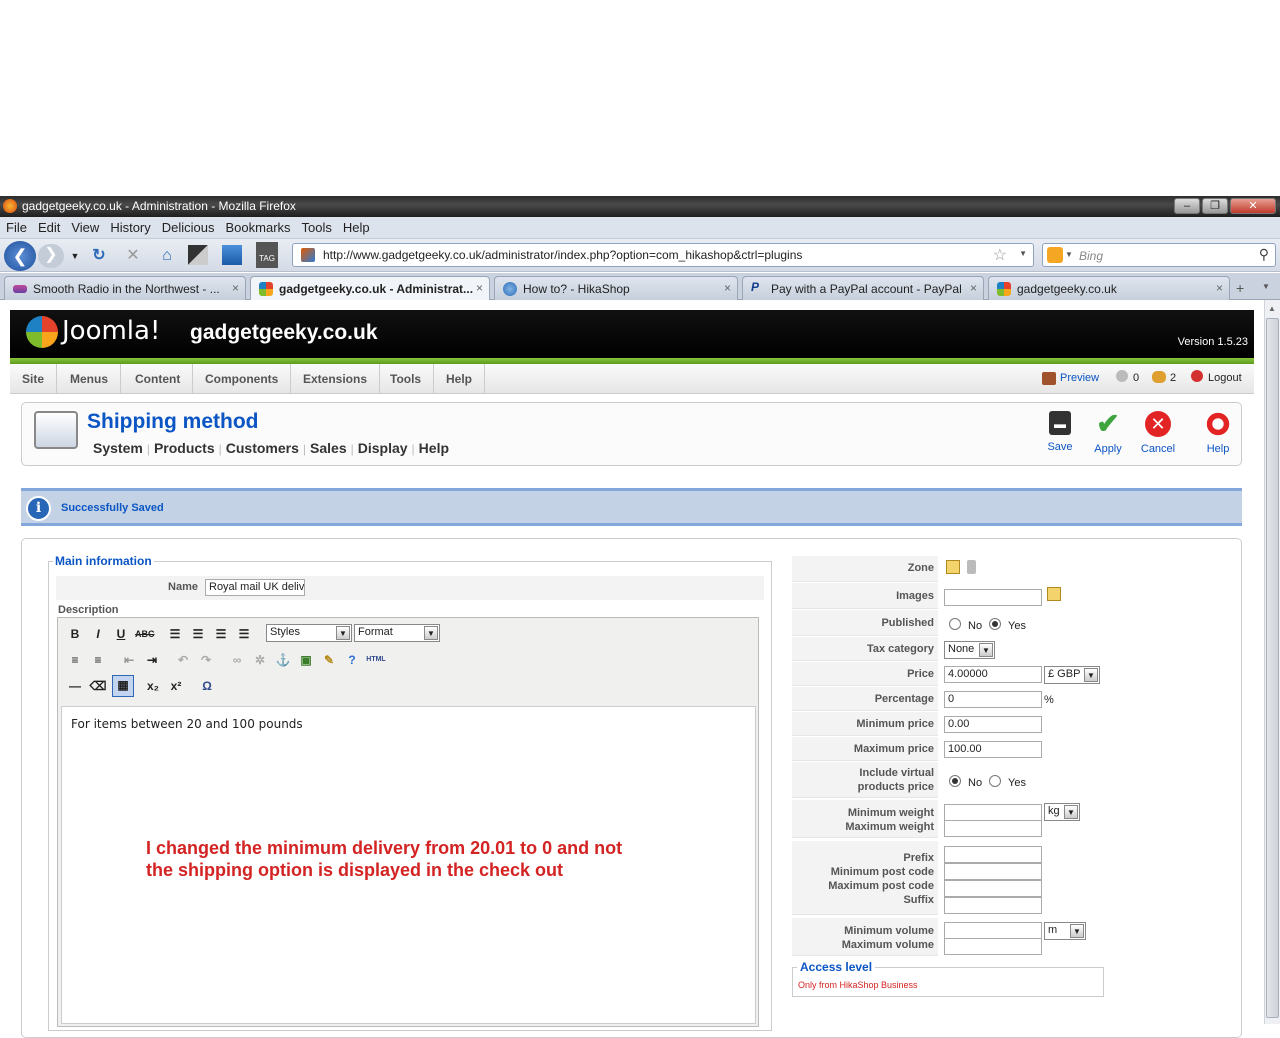 The width and height of the screenshot is (1280, 1038). I want to click on bookmark-icon, so click(232, 255).